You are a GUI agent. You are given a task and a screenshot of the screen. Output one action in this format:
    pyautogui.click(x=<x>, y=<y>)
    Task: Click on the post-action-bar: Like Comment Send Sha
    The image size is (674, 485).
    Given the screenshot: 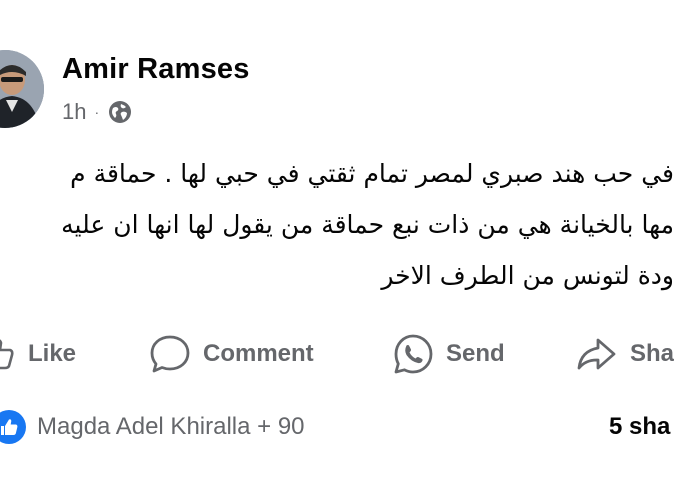 What is the action you would take?
    pyautogui.click(x=337, y=354)
    